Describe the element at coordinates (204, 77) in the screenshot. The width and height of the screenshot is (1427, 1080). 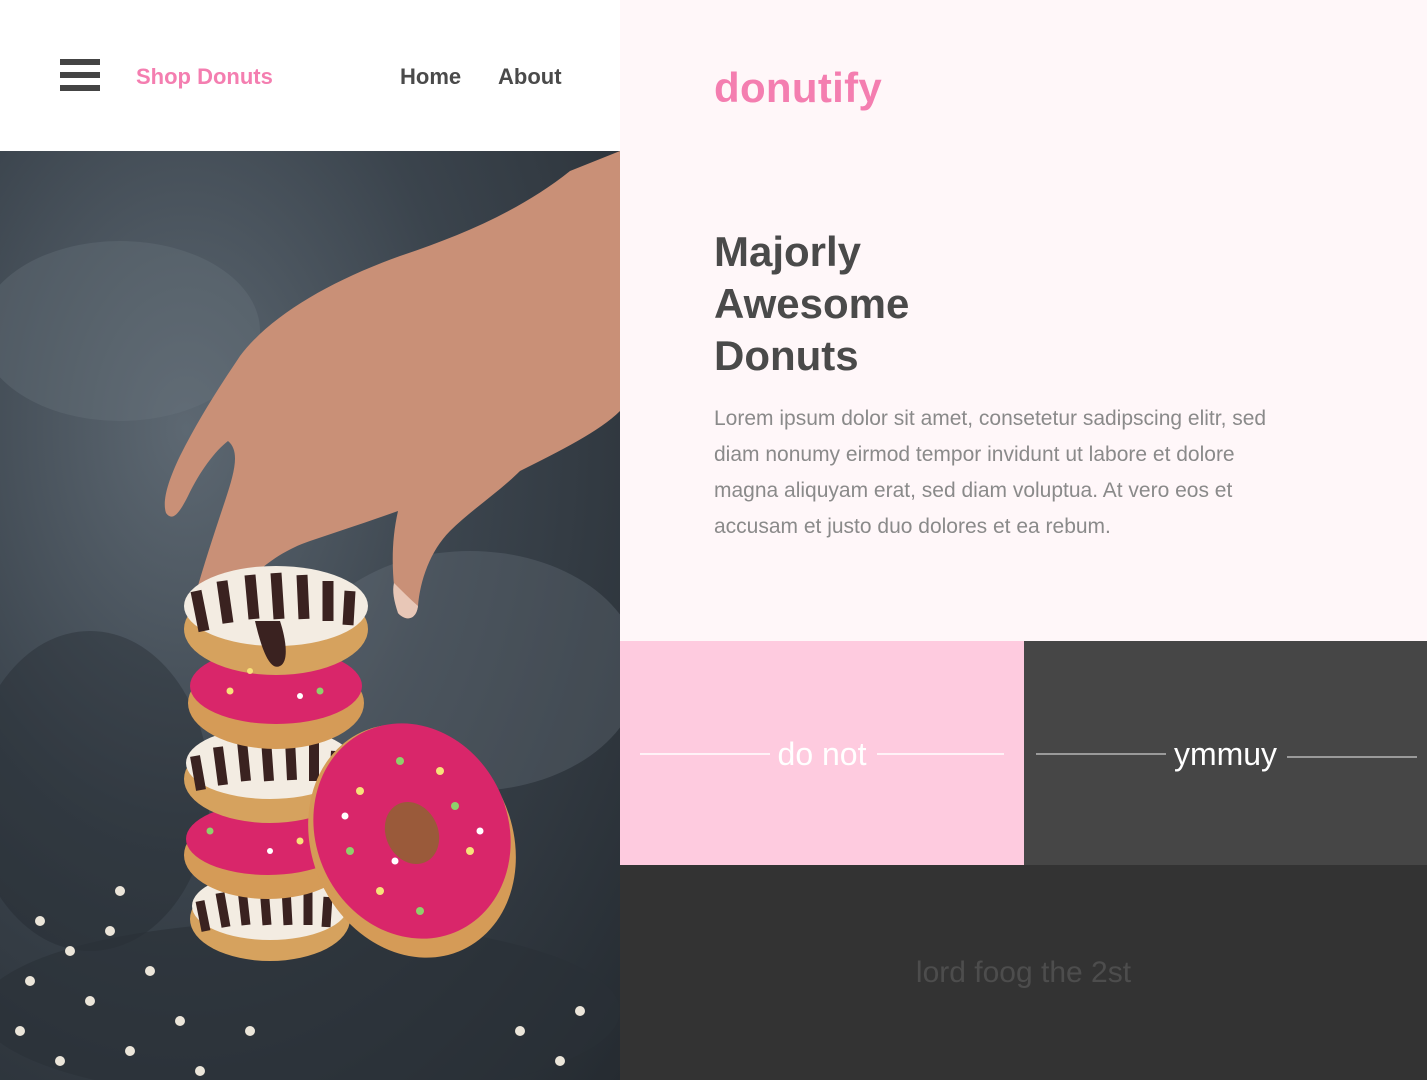
I see `nav-link-shop-donuts: Shop Donuts` at that location.